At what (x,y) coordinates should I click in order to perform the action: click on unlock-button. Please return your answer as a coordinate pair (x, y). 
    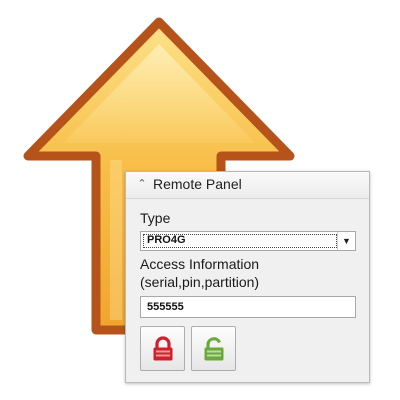
    Looking at the image, I should click on (213, 348).